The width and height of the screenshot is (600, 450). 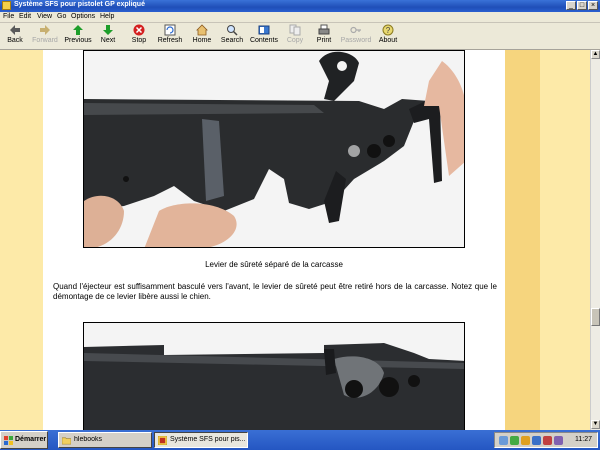 What do you see at coordinates (593, 5) in the screenshot?
I see `close-button: ×` at bounding box center [593, 5].